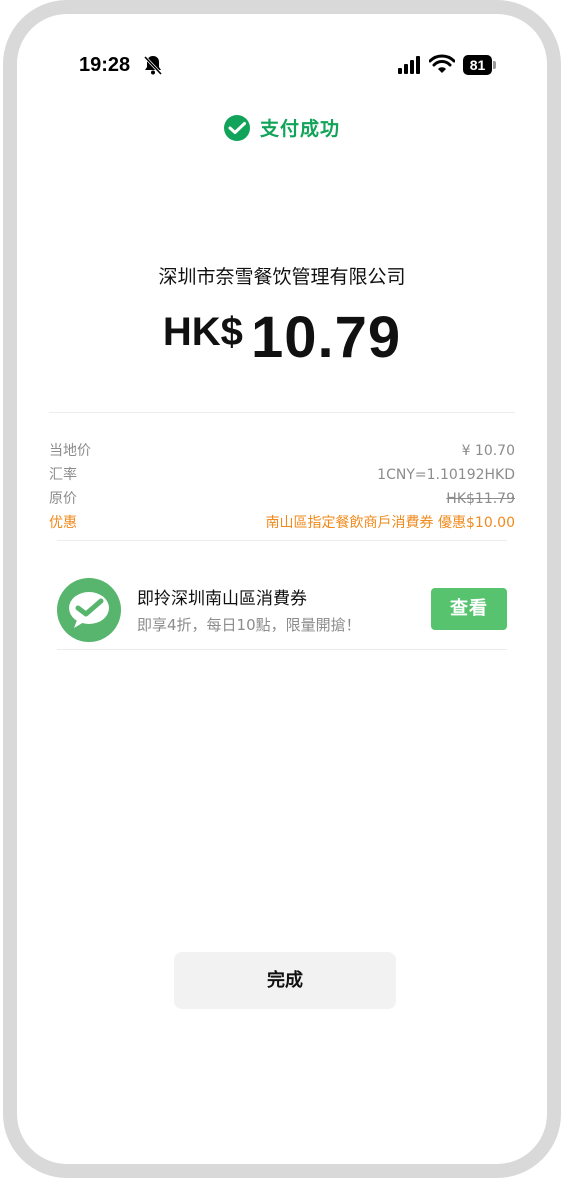  I want to click on bell-muted-icon, so click(153, 65).